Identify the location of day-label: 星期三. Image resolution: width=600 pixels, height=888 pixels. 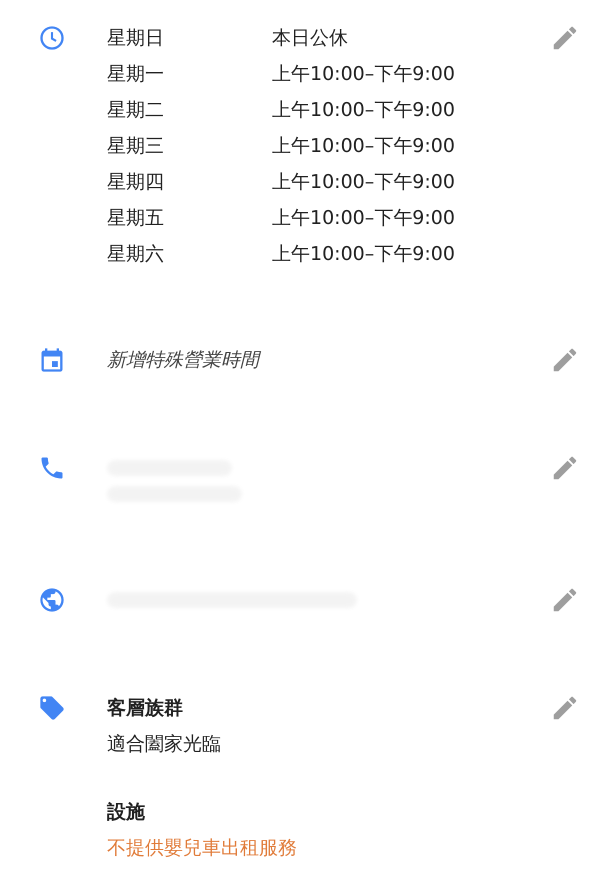
(136, 146).